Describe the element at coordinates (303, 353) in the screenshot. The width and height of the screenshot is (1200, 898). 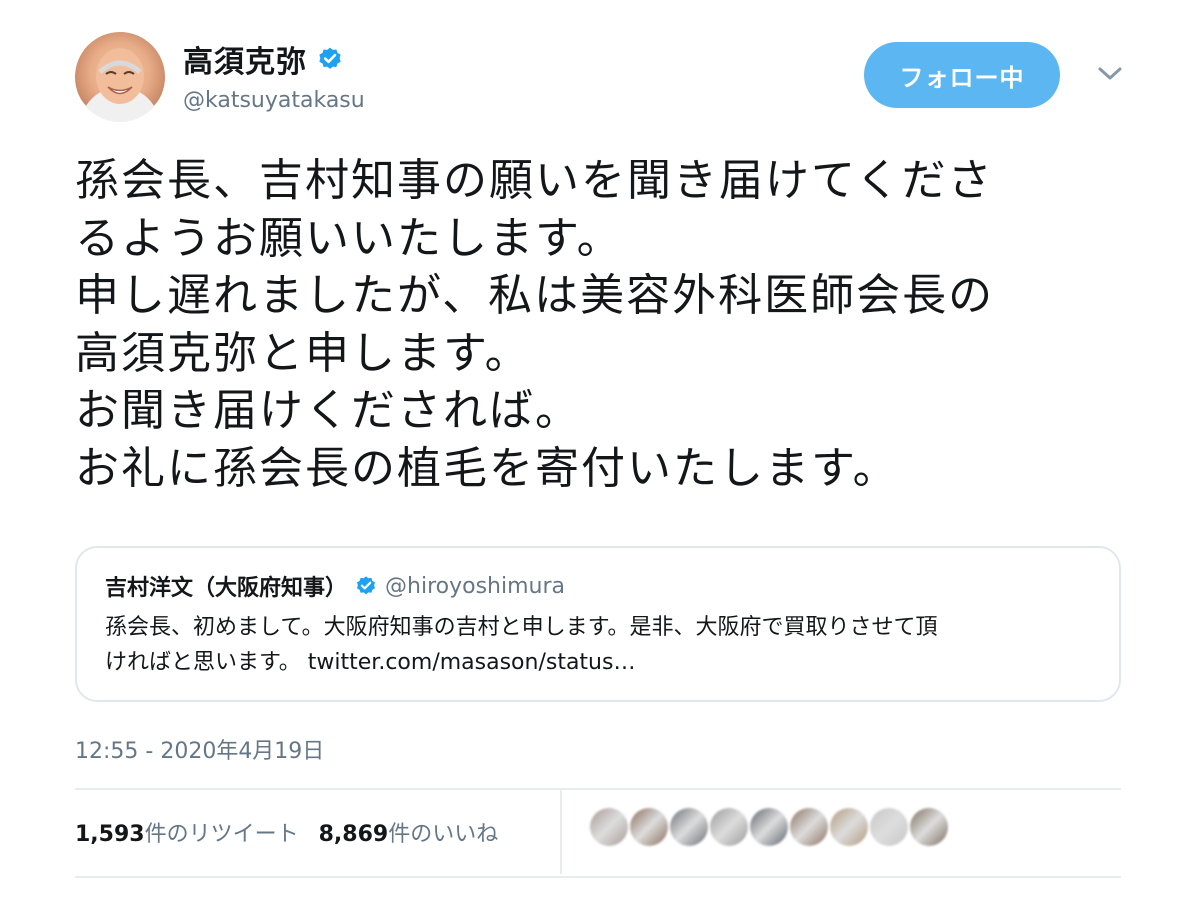
I see `tweet-text-line: 高須克弥と申します。` at that location.